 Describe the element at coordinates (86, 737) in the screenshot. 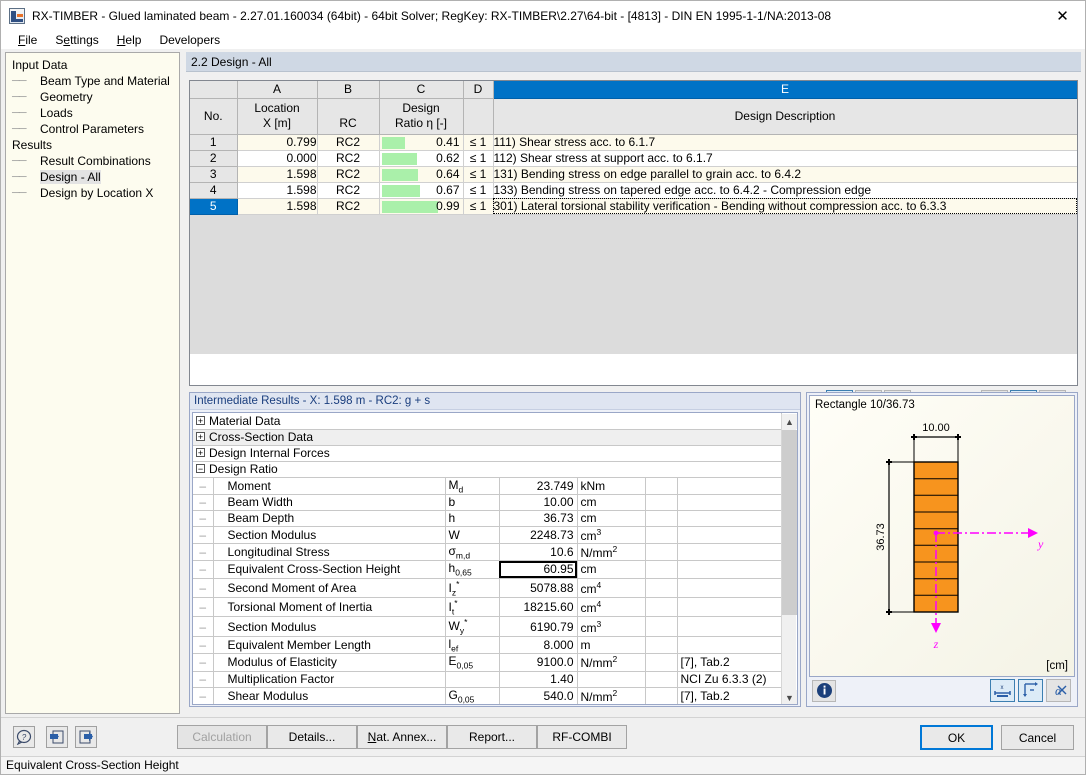

I see `export-icon` at that location.